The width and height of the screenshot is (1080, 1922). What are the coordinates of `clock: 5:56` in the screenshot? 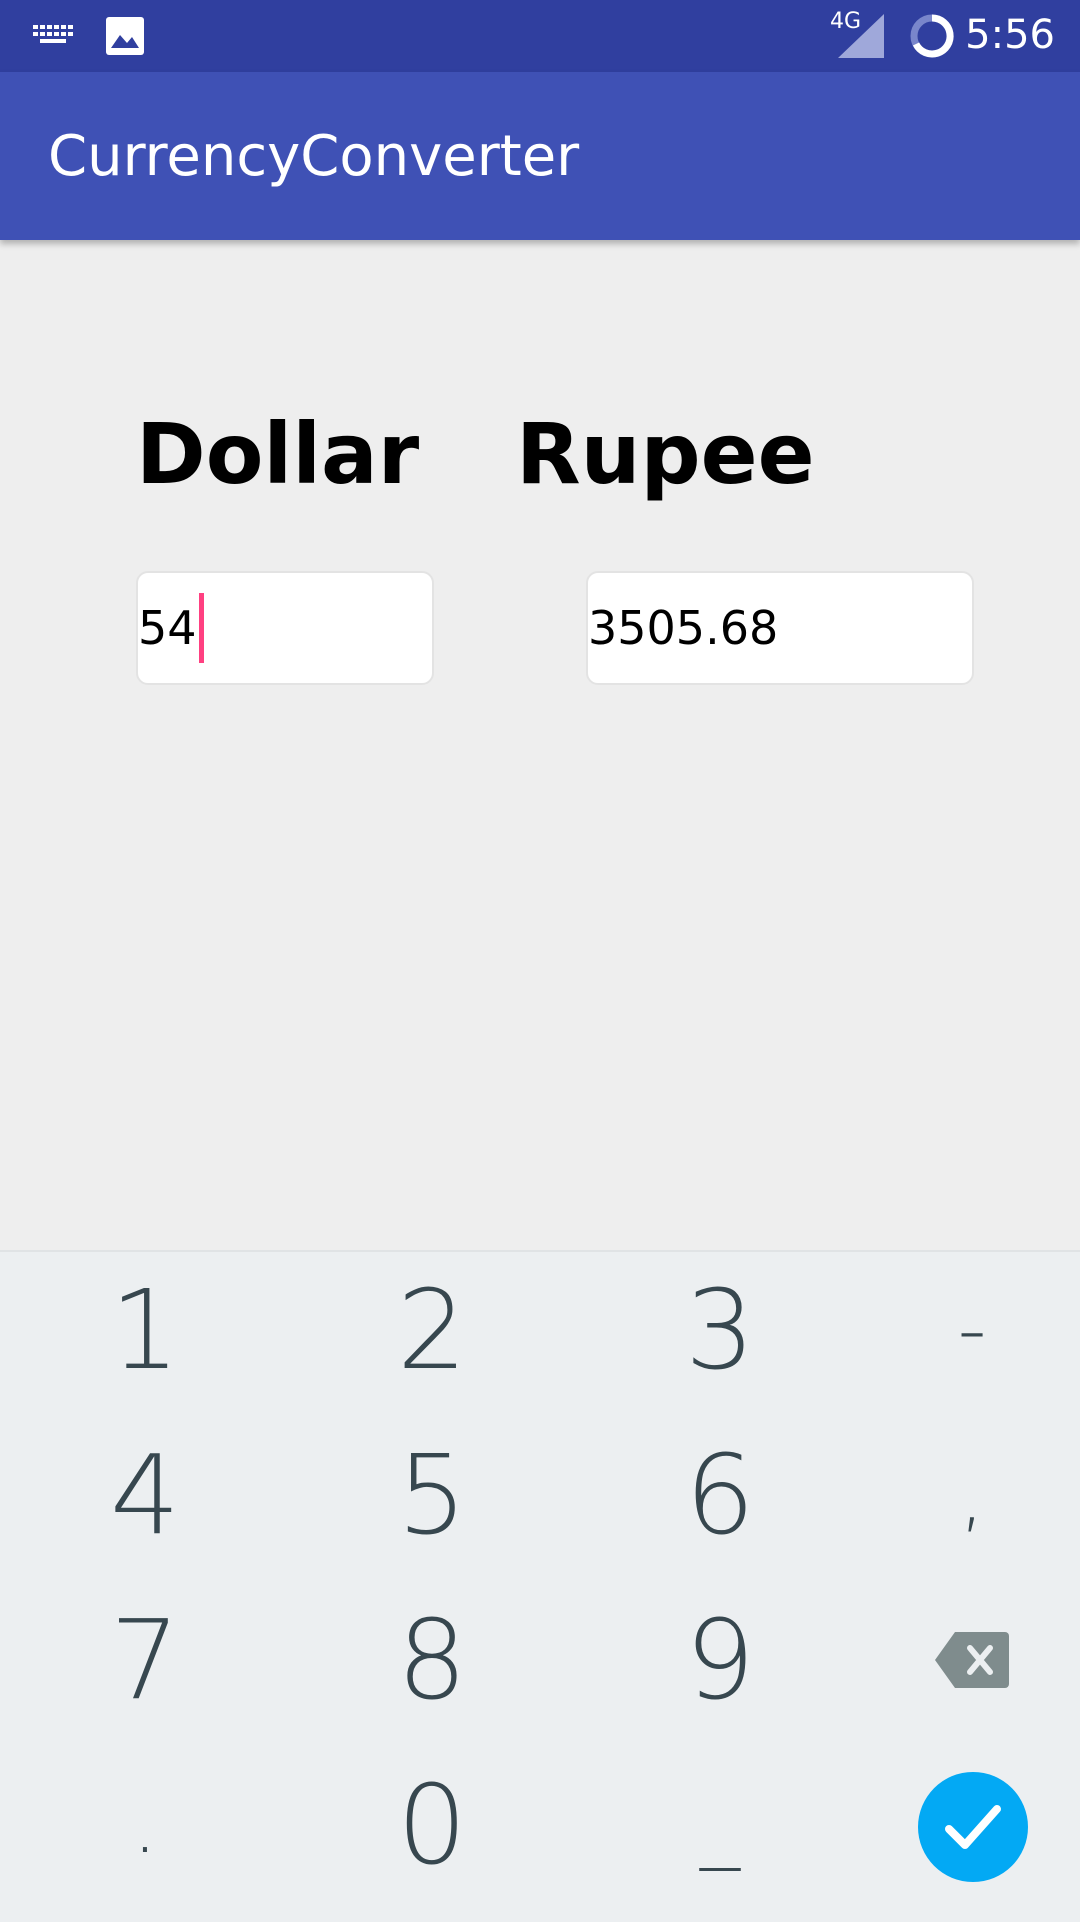 It's located at (1010, 35).